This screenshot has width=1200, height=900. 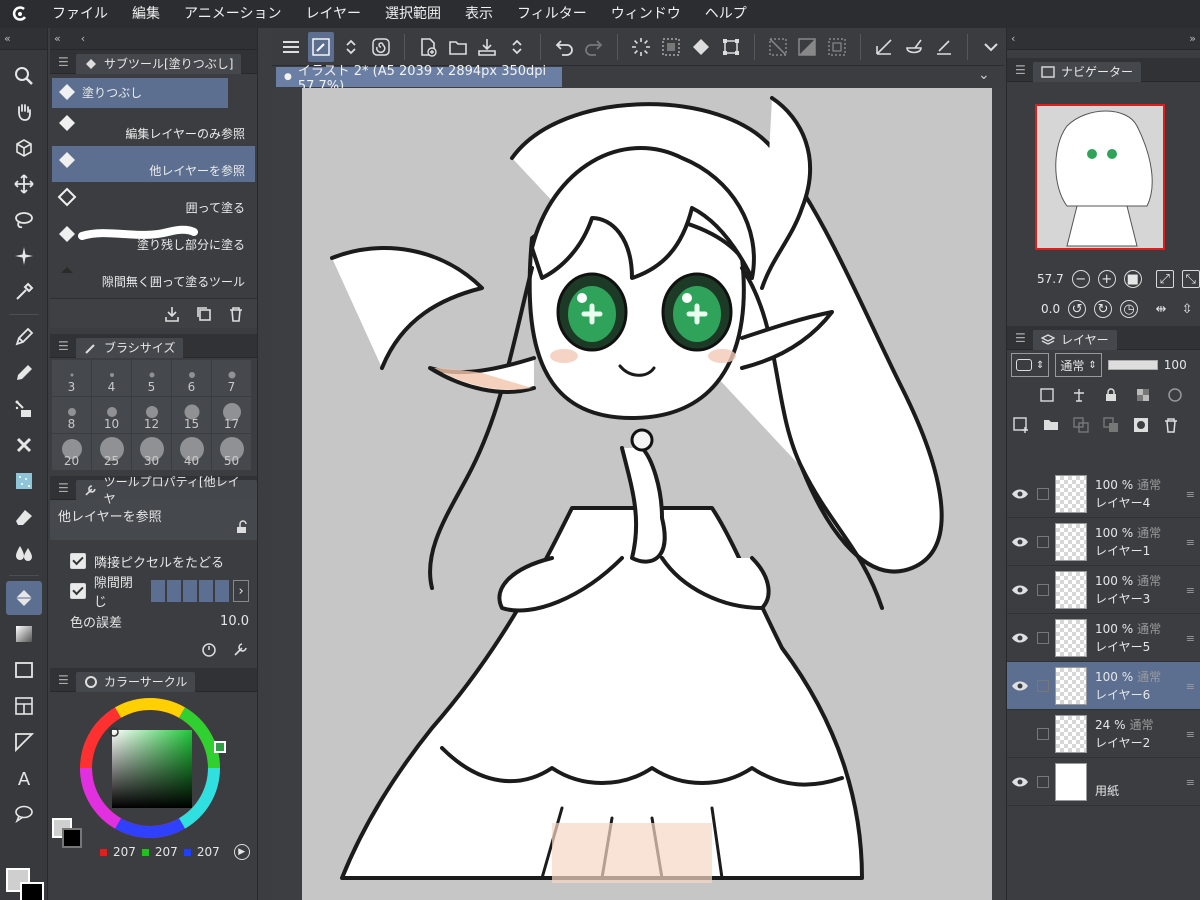 I want to click on opacity-value: 100, so click(x=1175, y=365).